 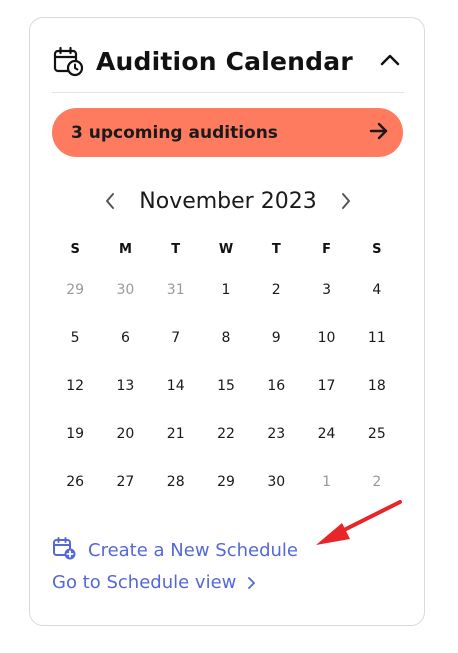 What do you see at coordinates (125, 482) in the screenshot?
I see `calendar-day: 27` at bounding box center [125, 482].